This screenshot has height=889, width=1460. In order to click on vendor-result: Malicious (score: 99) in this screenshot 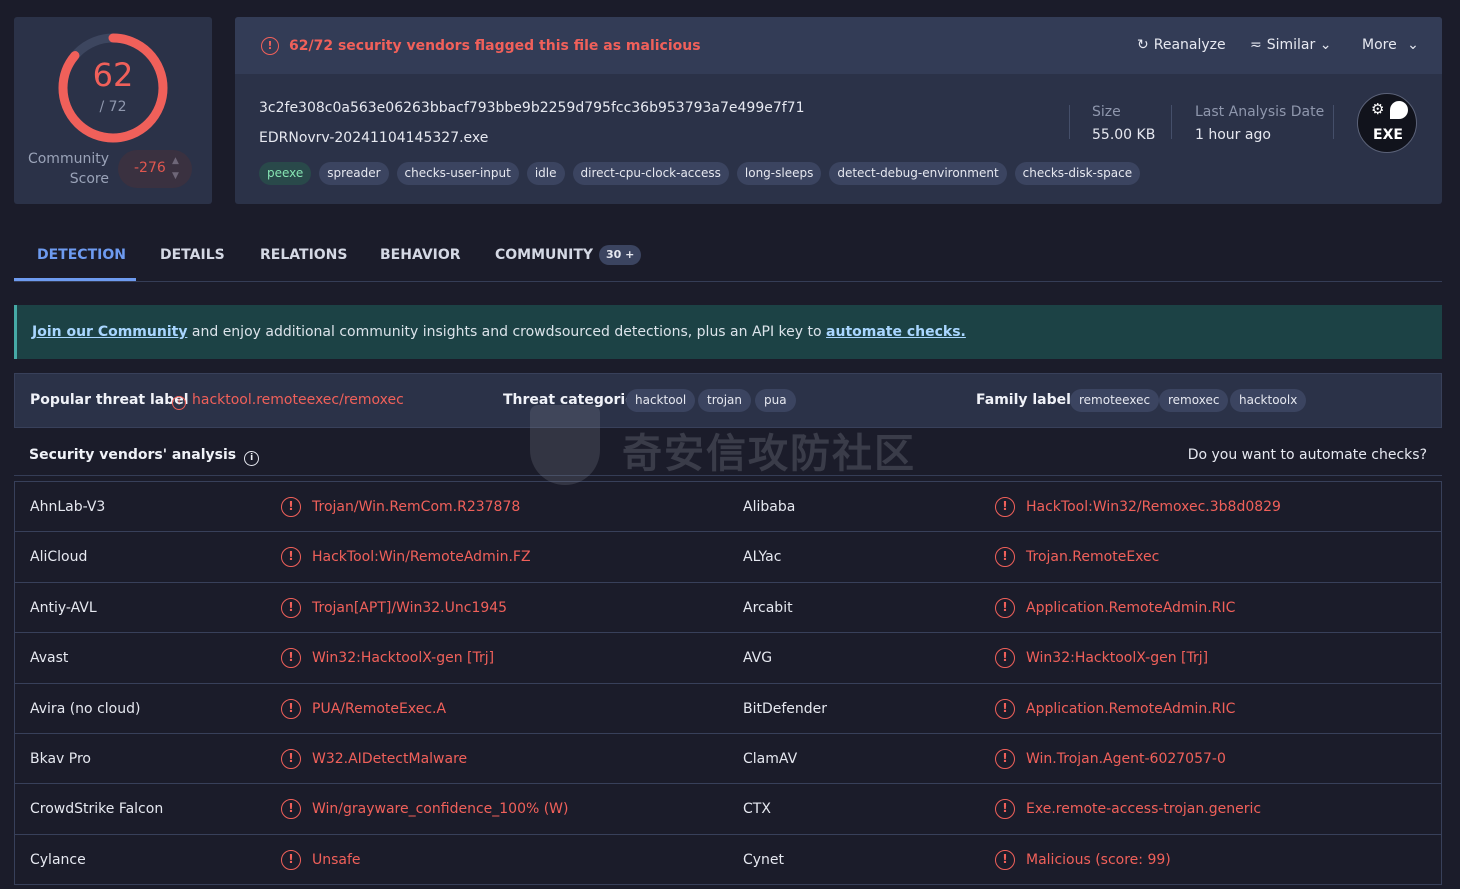, I will do `click(1098, 859)`.